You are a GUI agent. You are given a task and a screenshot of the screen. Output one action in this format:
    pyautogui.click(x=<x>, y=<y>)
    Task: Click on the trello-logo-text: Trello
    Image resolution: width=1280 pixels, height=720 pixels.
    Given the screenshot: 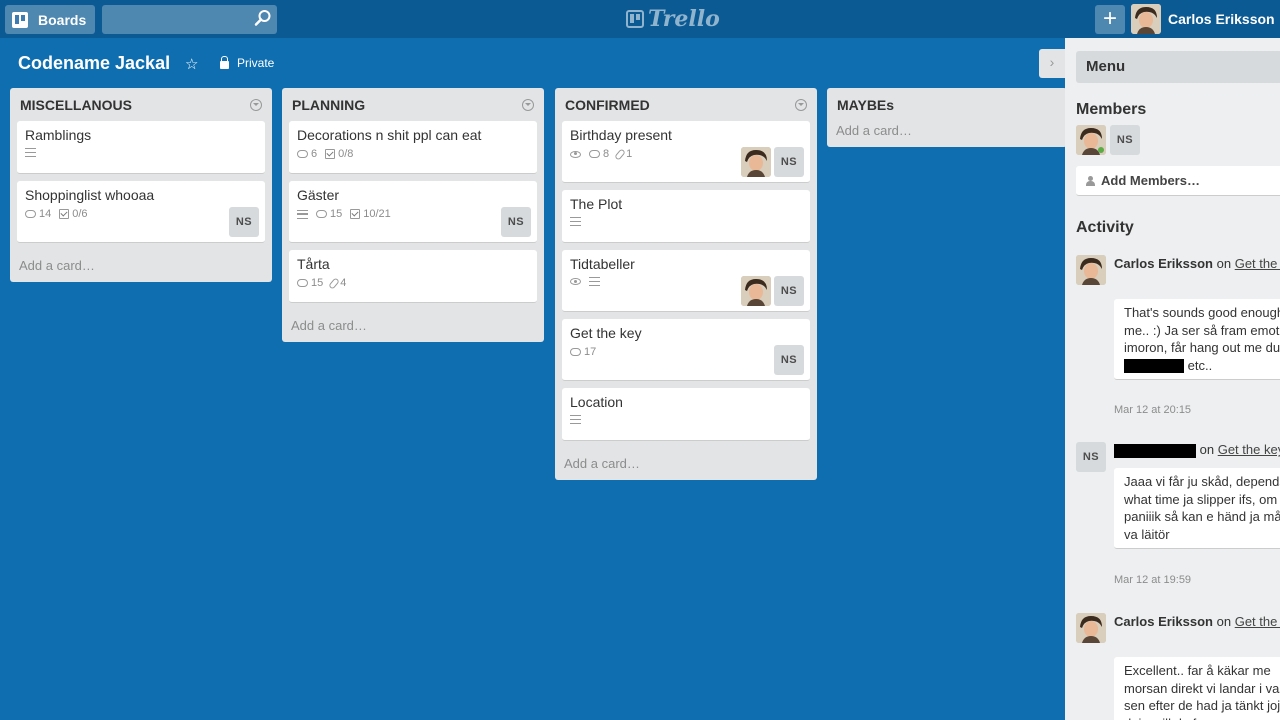 What is the action you would take?
    pyautogui.click(x=684, y=19)
    